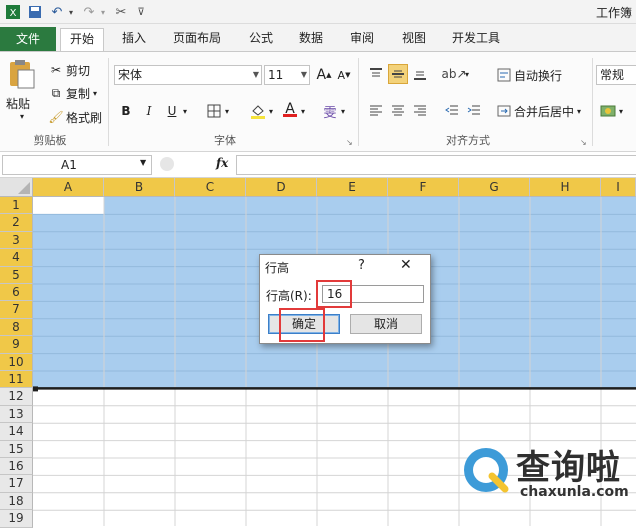 This screenshot has height=528, width=636. What do you see at coordinates (16, 187) in the screenshot?
I see `select-all-button` at bounding box center [16, 187].